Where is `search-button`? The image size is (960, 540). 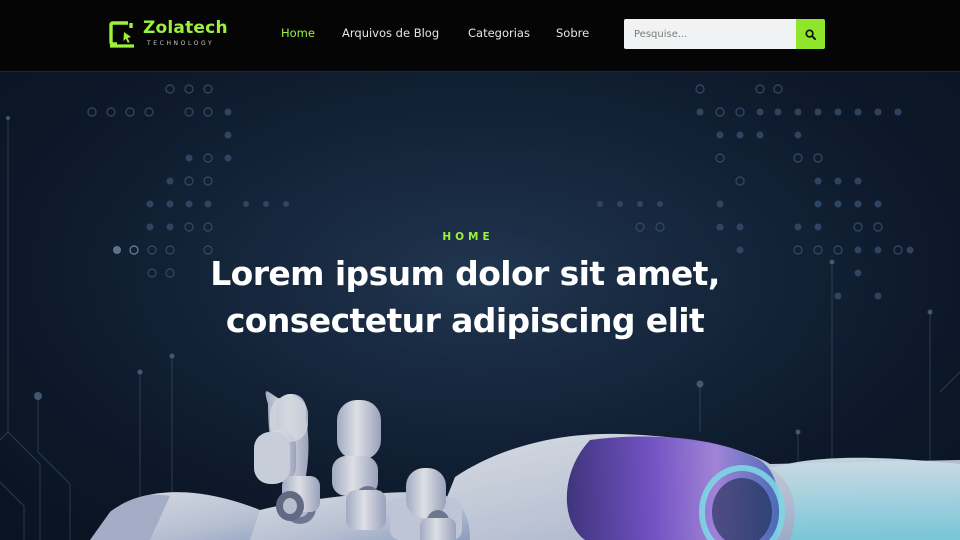
search-button is located at coordinates (810, 34).